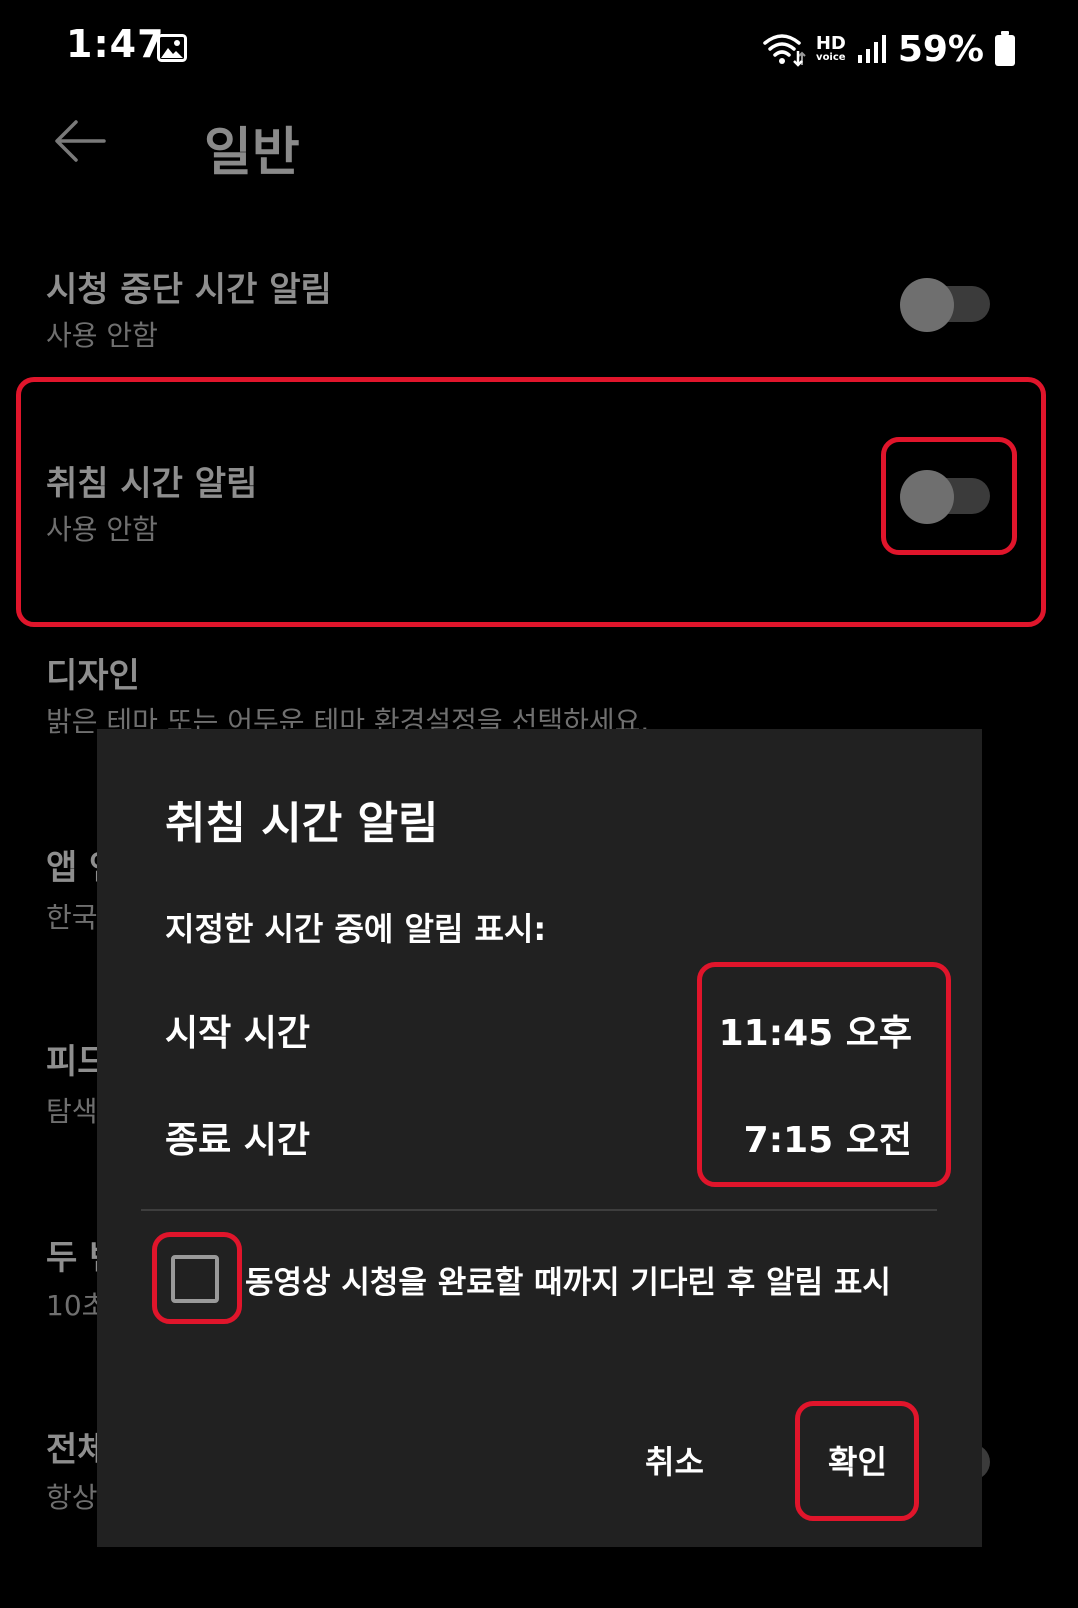 The width and height of the screenshot is (1078, 1608). What do you see at coordinates (189, 290) in the screenshot?
I see `setting-title: 시청 중단 시간 알림` at bounding box center [189, 290].